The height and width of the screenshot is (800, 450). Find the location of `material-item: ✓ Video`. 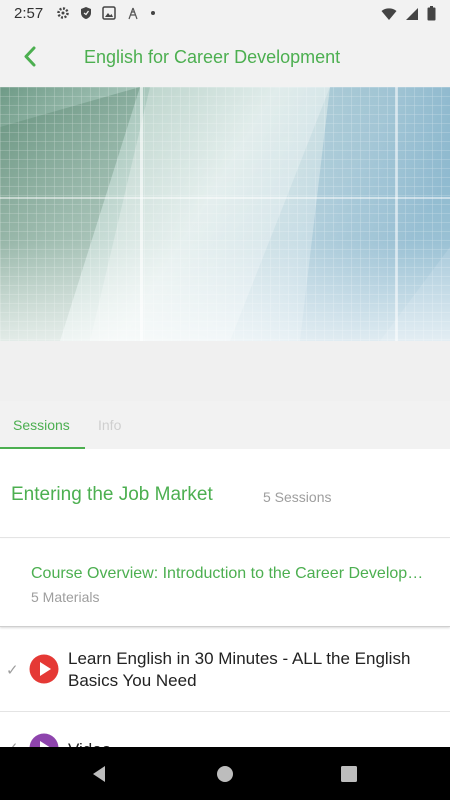

material-item: ✓ Video is located at coordinates (225, 730).